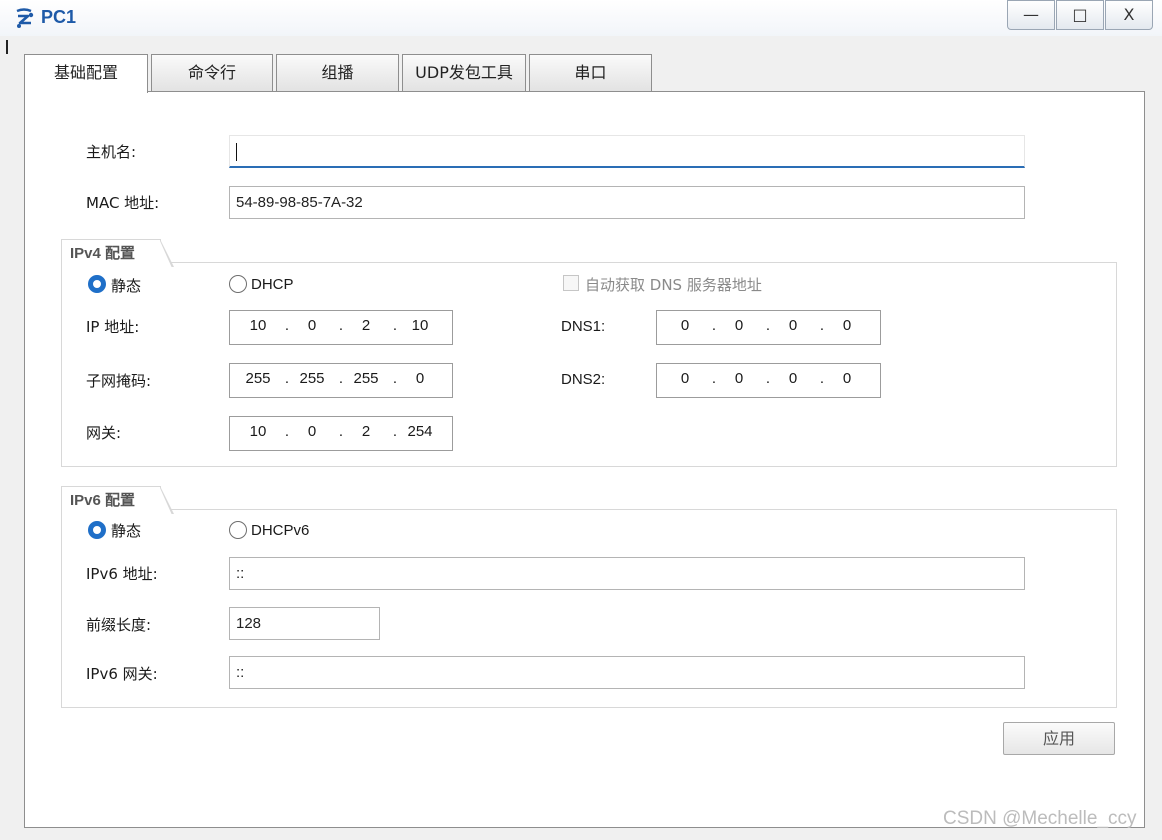  Describe the element at coordinates (304, 623) in the screenshot. I see `prefix-length-input: 128` at that location.